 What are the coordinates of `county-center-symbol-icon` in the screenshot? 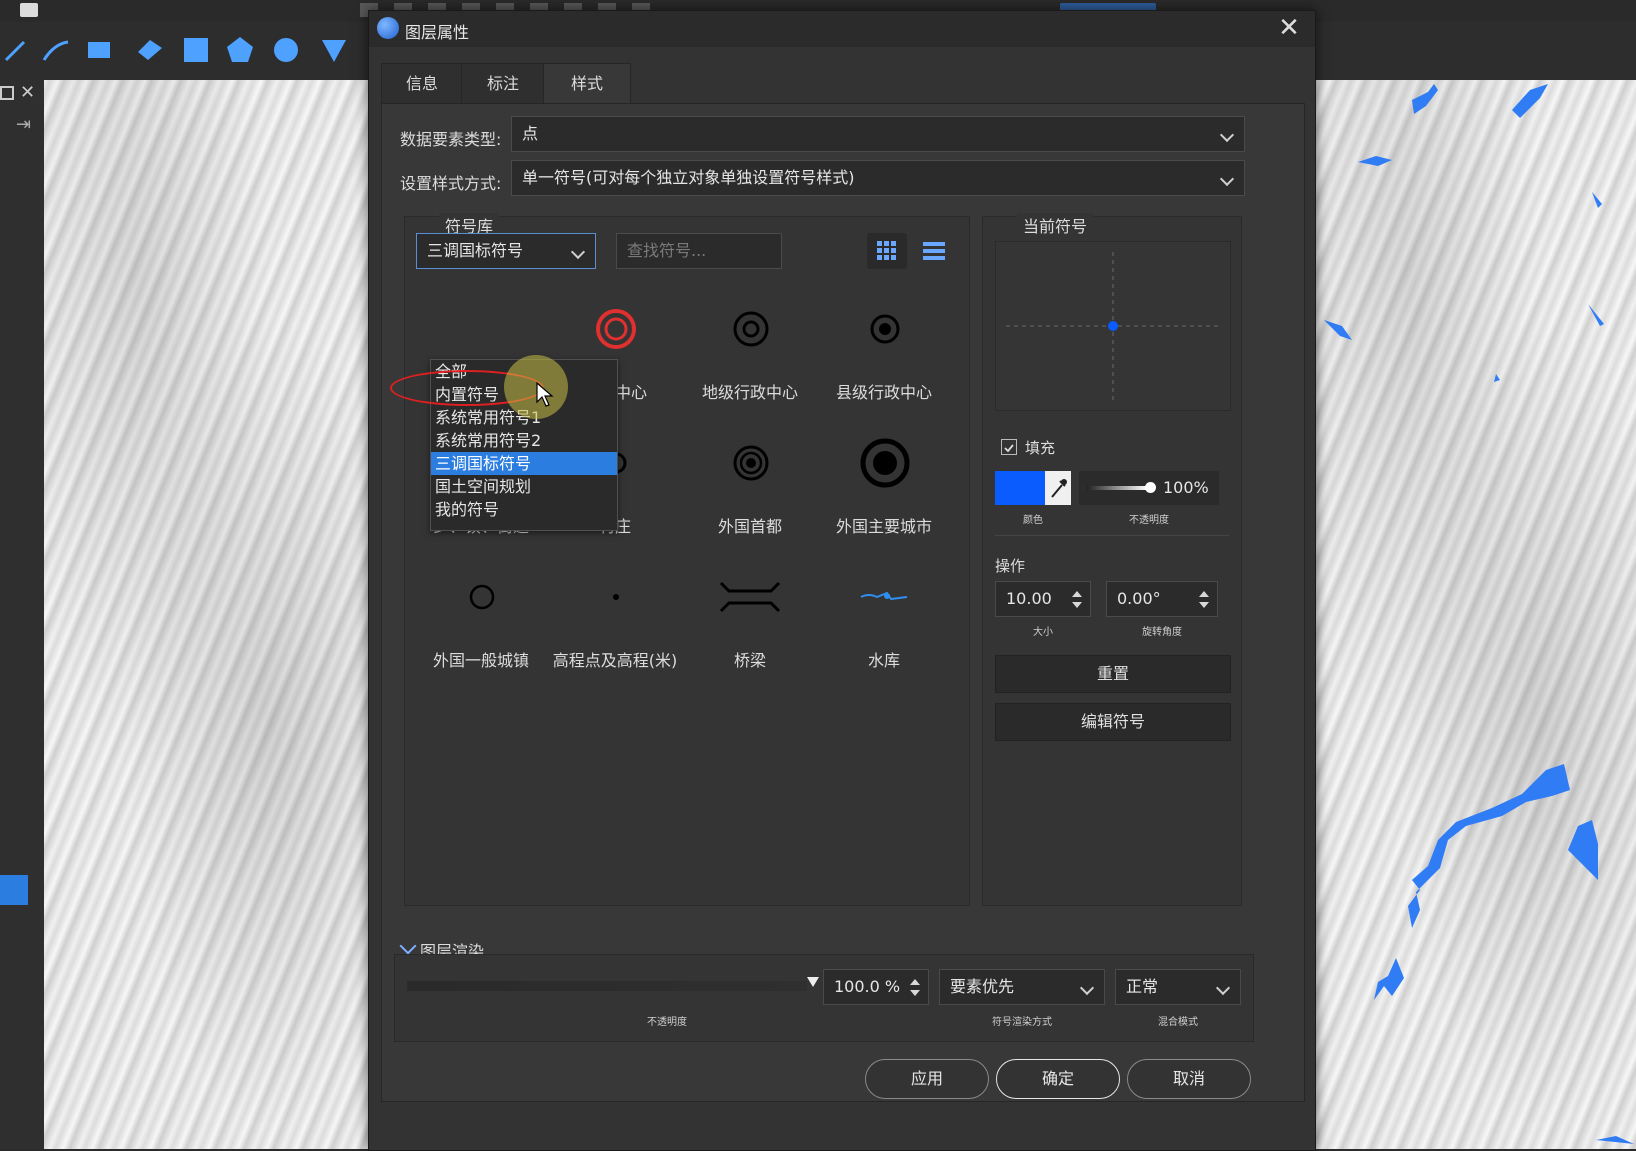 It's located at (885, 329).